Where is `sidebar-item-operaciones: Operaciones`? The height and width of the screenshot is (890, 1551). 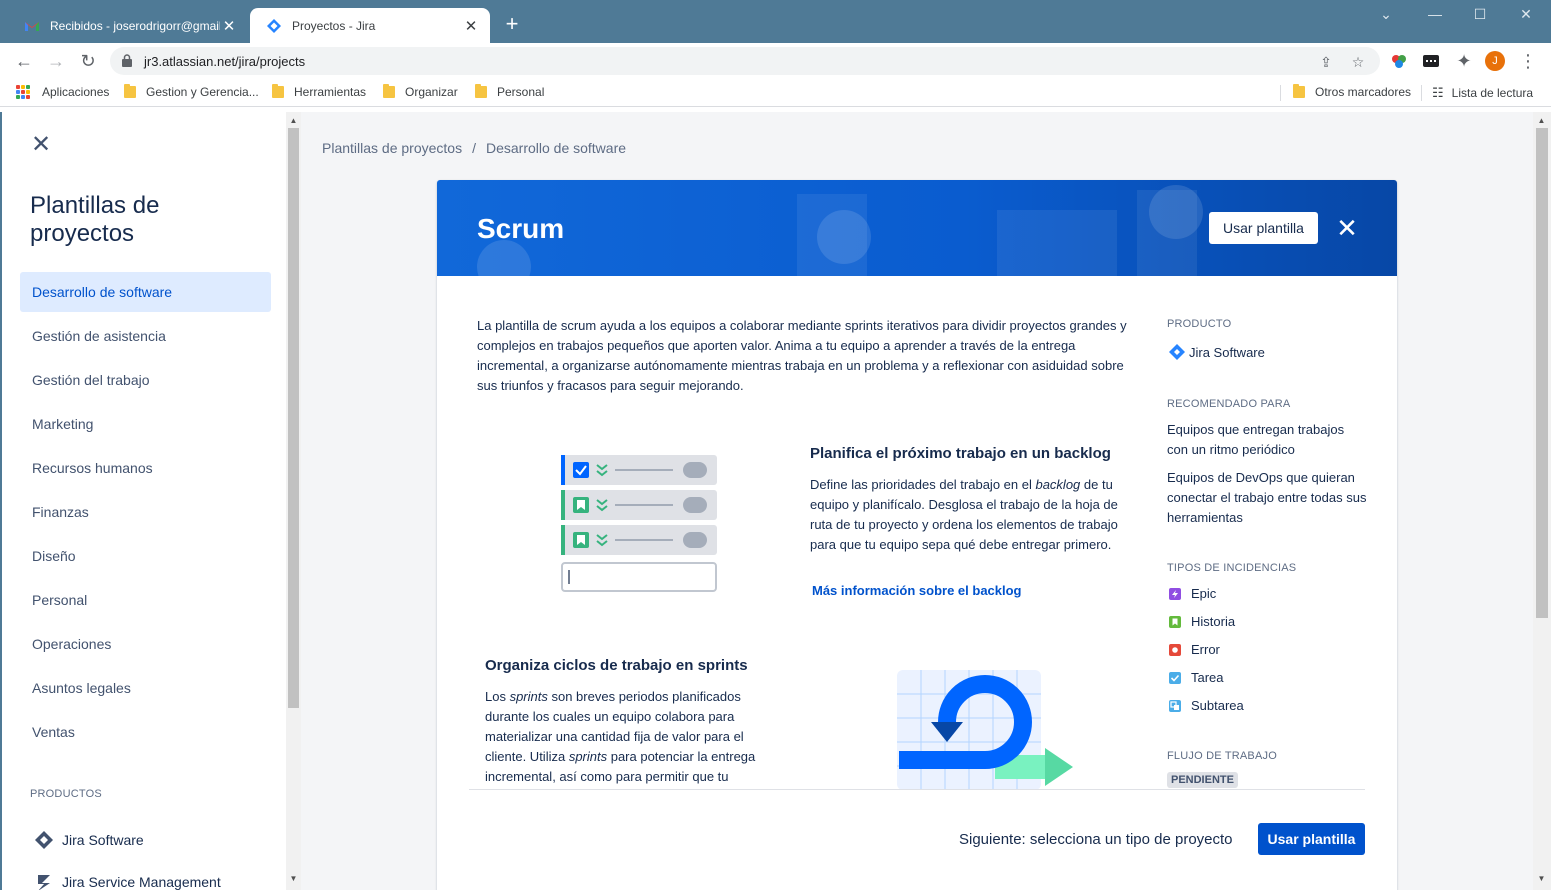 sidebar-item-operaciones: Operaciones is located at coordinates (145, 644).